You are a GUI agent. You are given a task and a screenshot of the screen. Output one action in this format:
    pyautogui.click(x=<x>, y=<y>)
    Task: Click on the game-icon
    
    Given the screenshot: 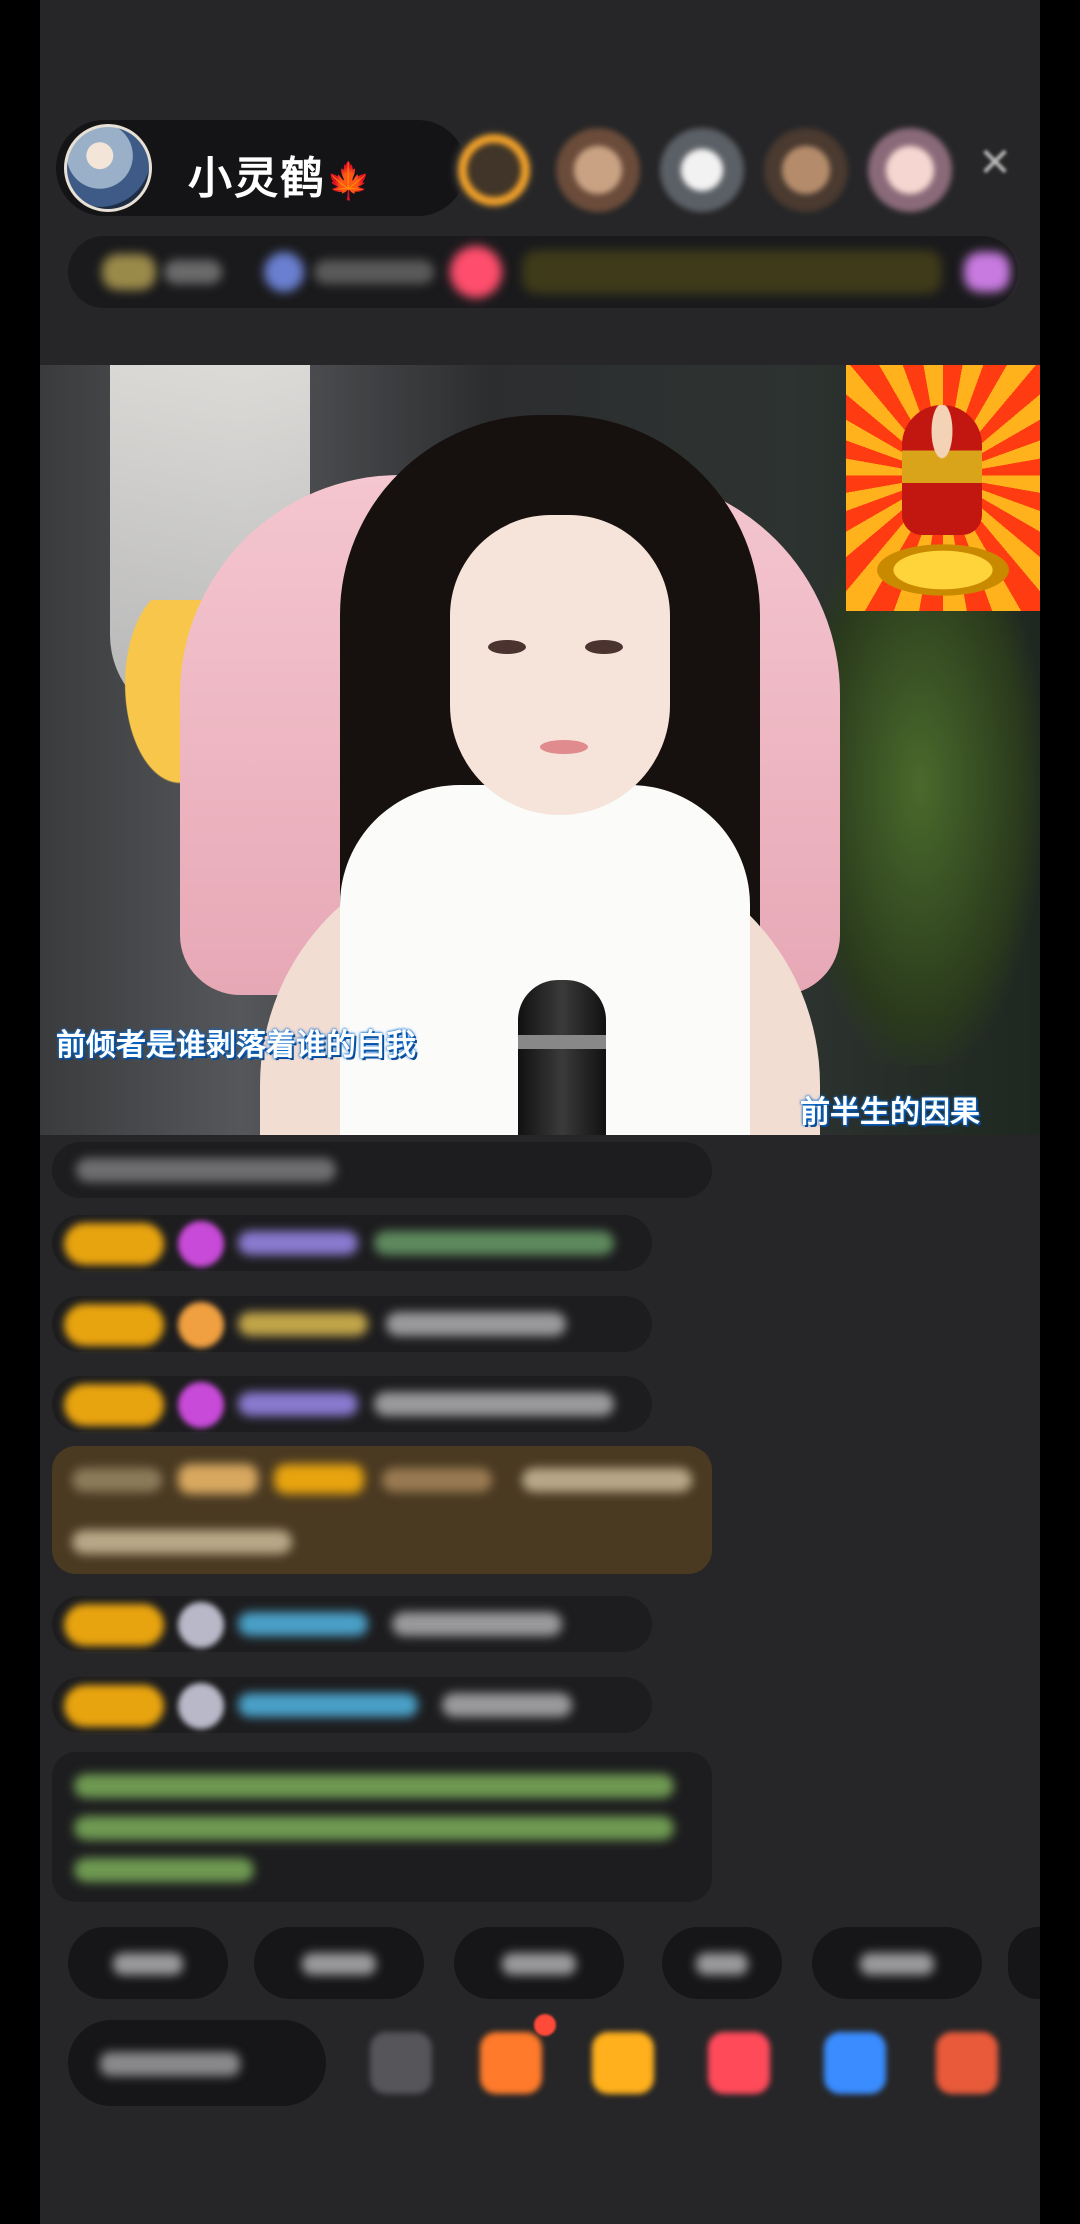 What is the action you would take?
    pyautogui.click(x=855, y=2063)
    